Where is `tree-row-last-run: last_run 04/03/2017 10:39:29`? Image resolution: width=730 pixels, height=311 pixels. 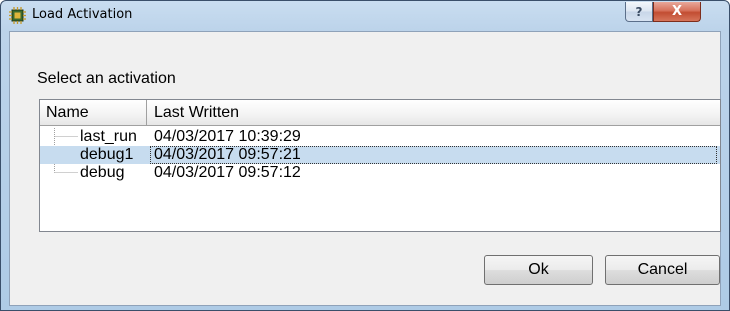
tree-row-last-run: last_run 04/03/2017 10:39:29 is located at coordinates (380, 137).